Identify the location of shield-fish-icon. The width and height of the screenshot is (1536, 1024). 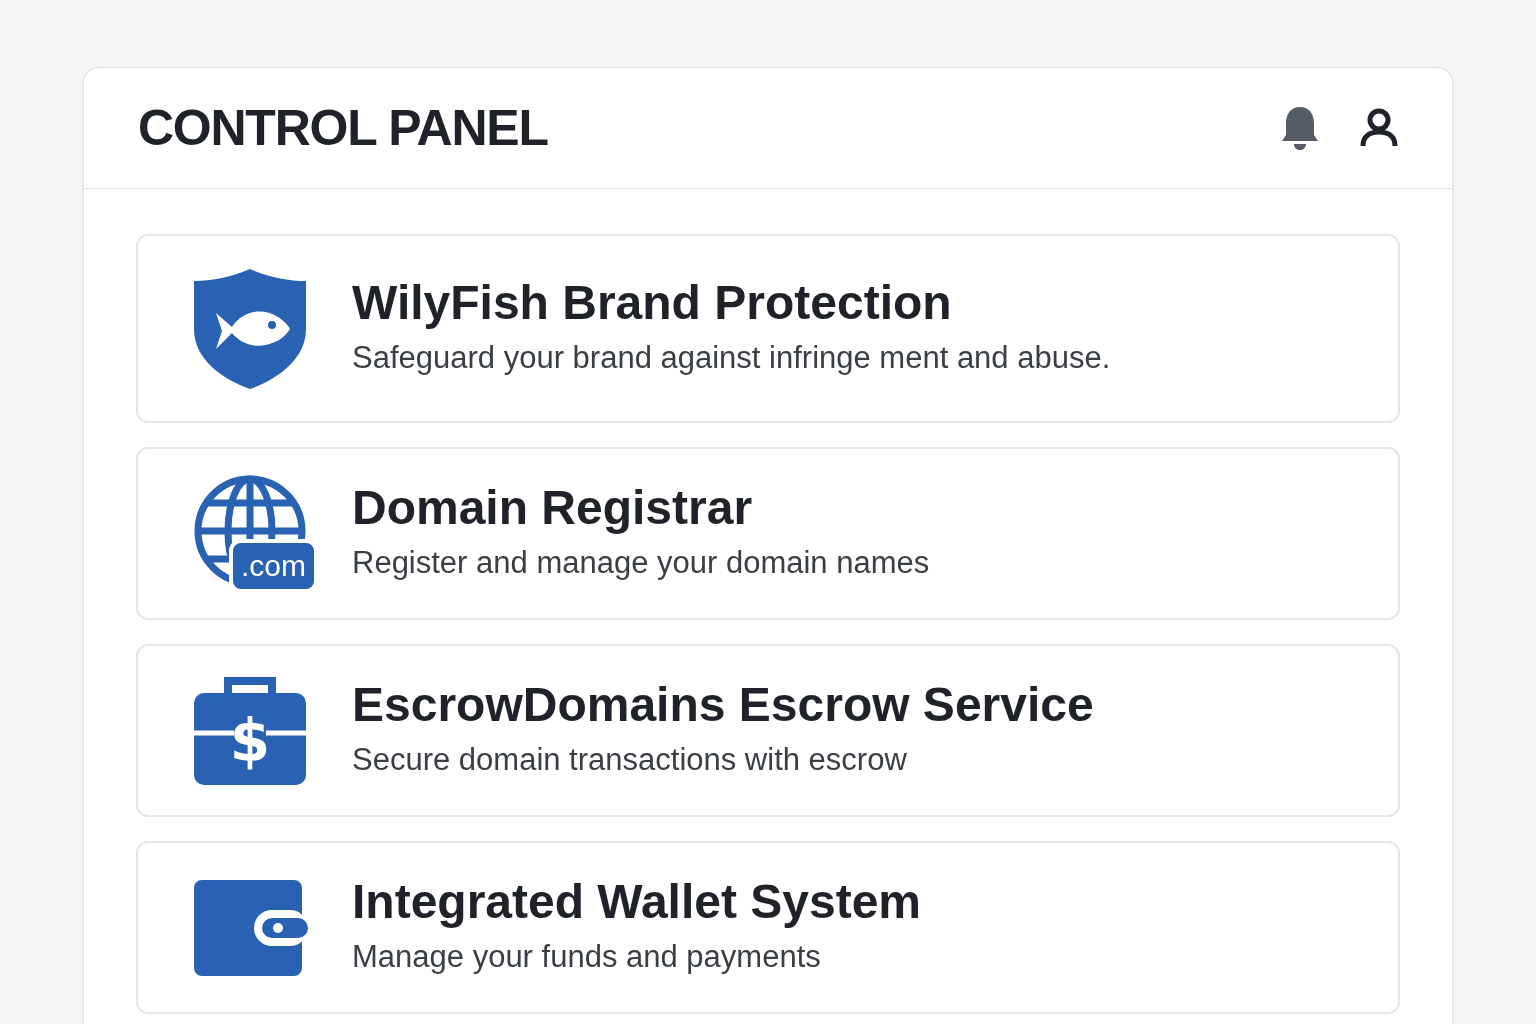
(250, 328).